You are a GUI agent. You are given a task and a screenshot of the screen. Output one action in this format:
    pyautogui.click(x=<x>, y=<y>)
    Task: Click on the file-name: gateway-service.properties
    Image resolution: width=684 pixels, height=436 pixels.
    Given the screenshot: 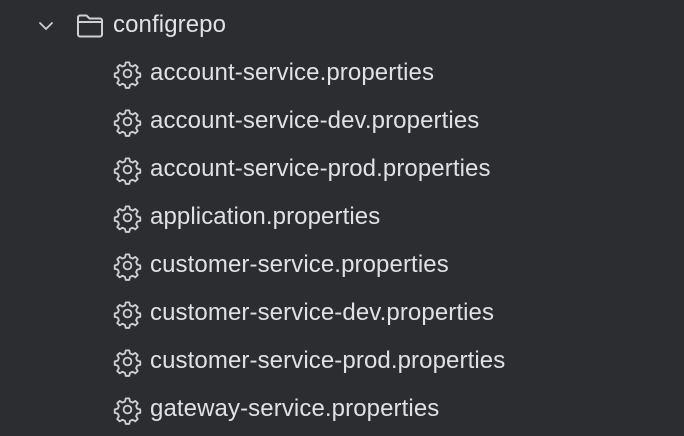 What is the action you would take?
    pyautogui.click(x=295, y=408)
    